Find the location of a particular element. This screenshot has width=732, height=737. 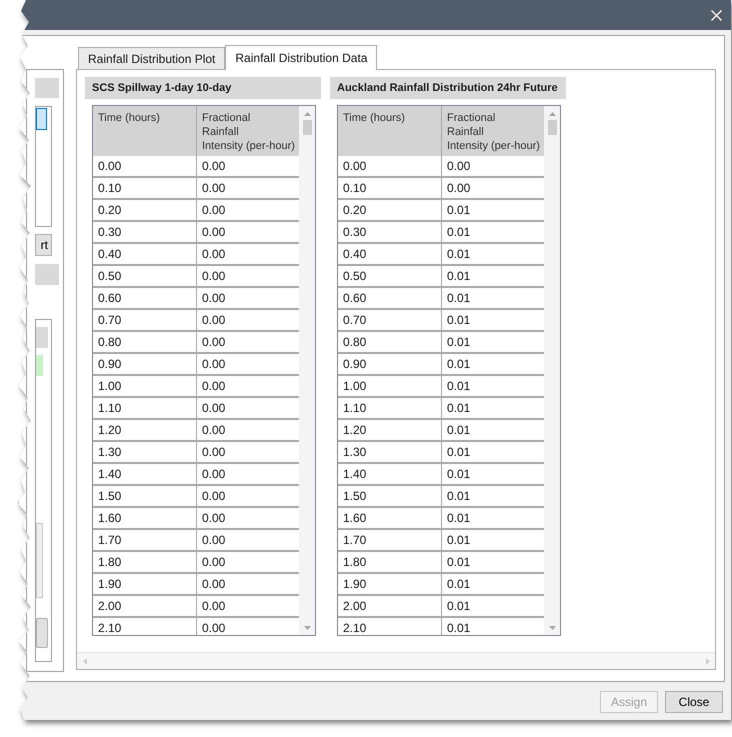

list-item is located at coordinates (41, 119).